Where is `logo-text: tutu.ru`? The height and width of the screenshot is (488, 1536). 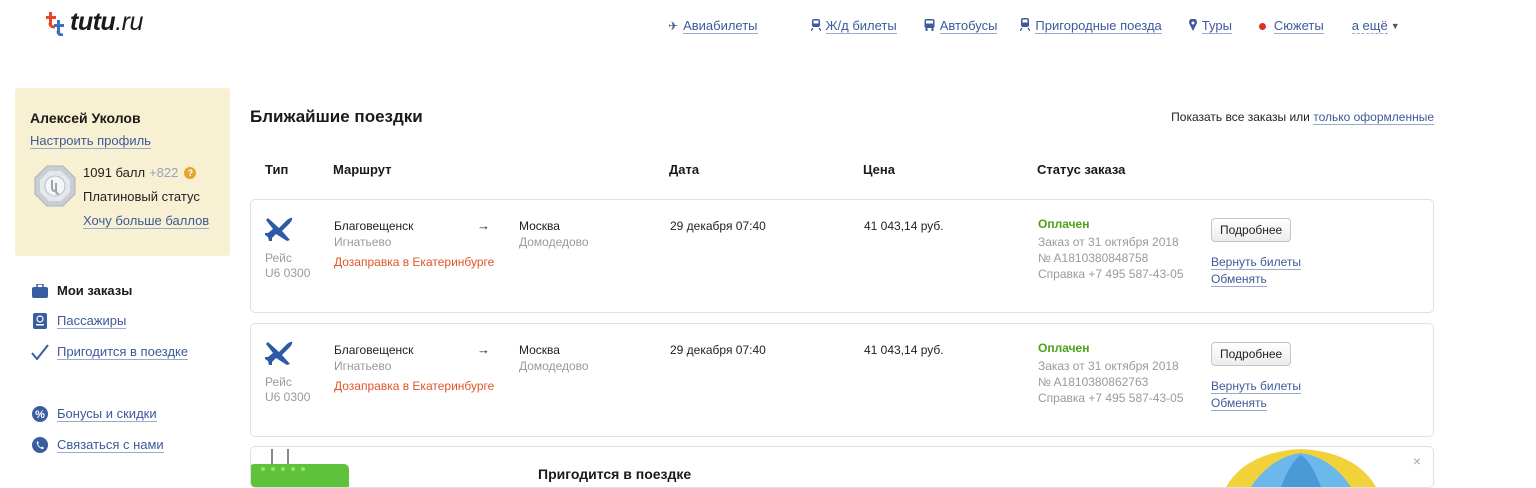
logo-text: tutu.ru is located at coordinates (106, 22).